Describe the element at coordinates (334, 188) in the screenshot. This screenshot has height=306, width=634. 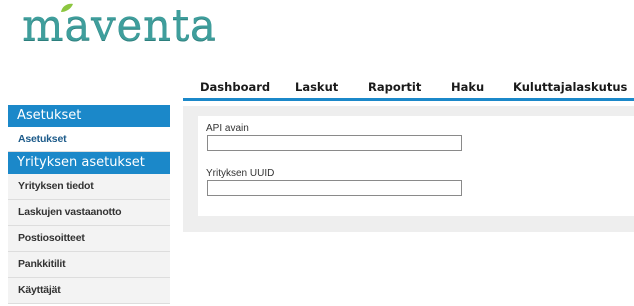
I see `company-uuid-input` at that location.